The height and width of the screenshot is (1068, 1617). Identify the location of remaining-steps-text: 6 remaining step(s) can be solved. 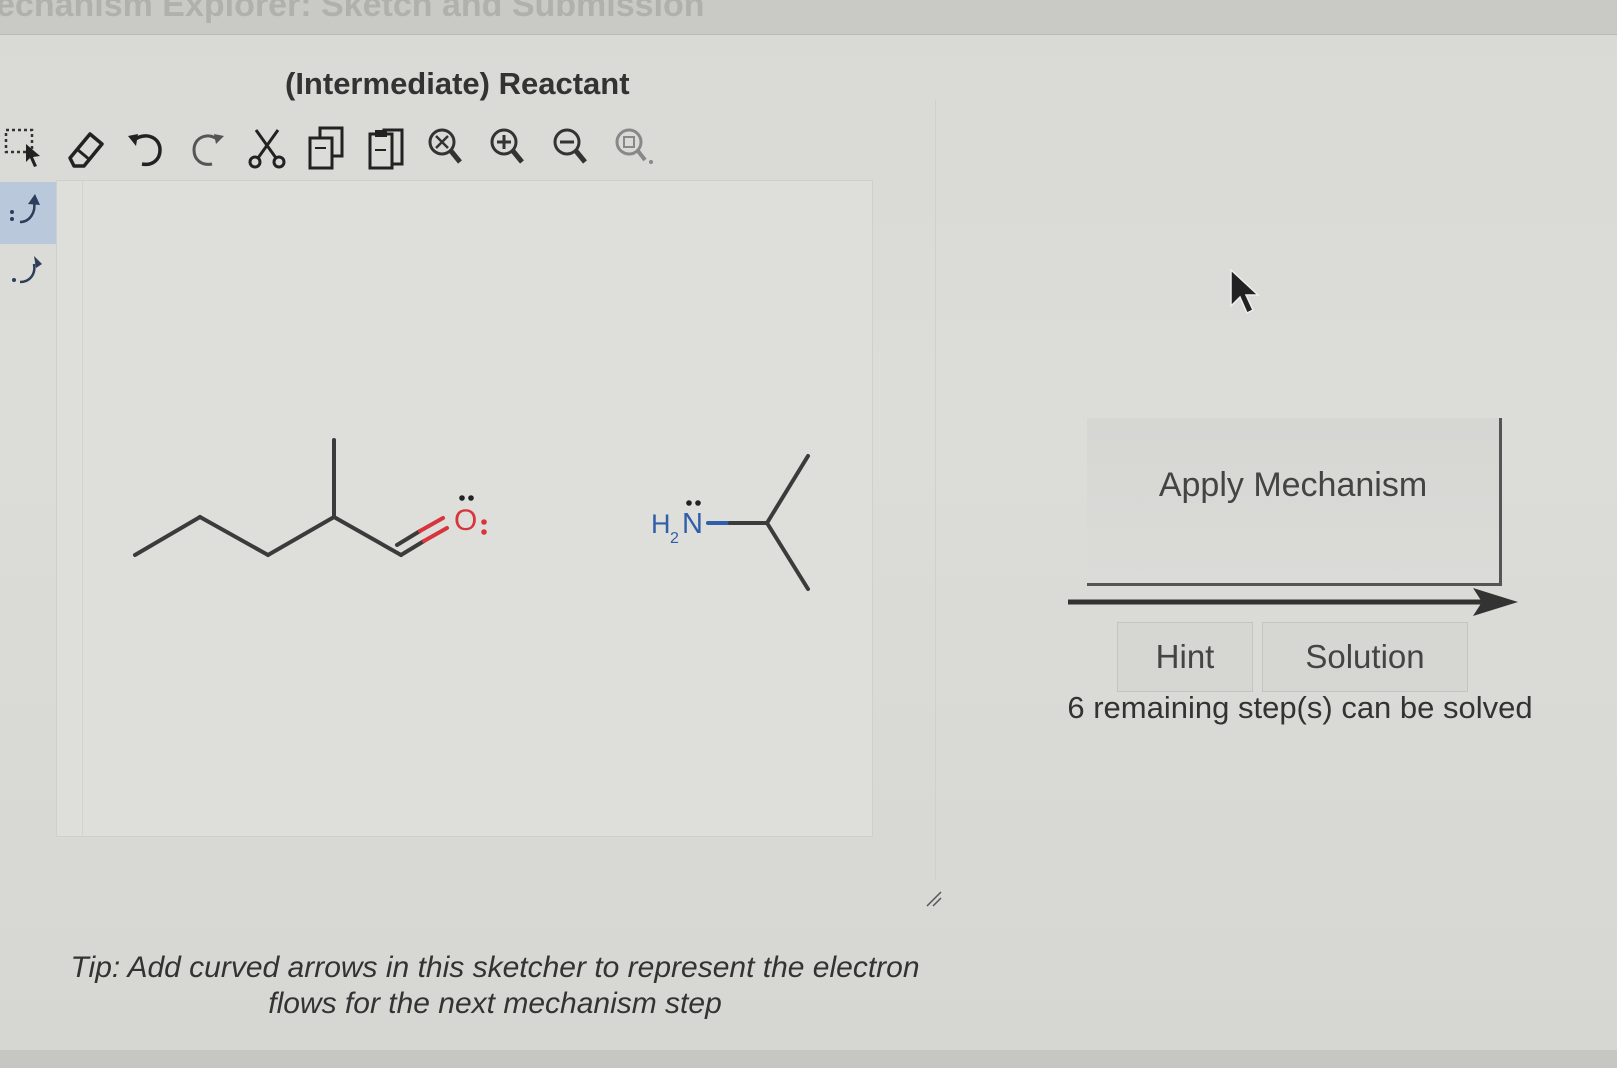
(1300, 707).